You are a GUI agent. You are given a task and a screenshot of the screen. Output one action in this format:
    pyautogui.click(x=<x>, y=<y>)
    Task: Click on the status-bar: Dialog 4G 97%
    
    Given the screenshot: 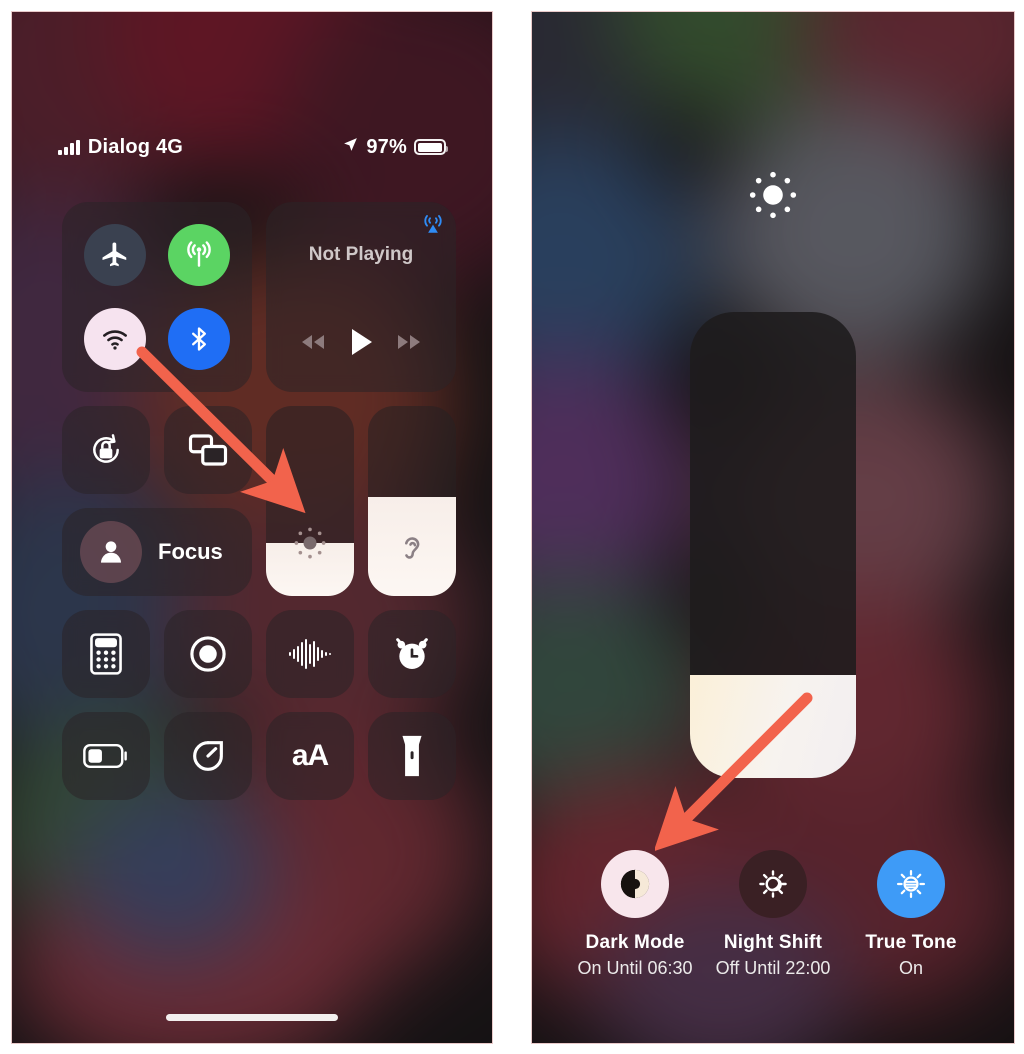 What is the action you would take?
    pyautogui.click(x=252, y=147)
    